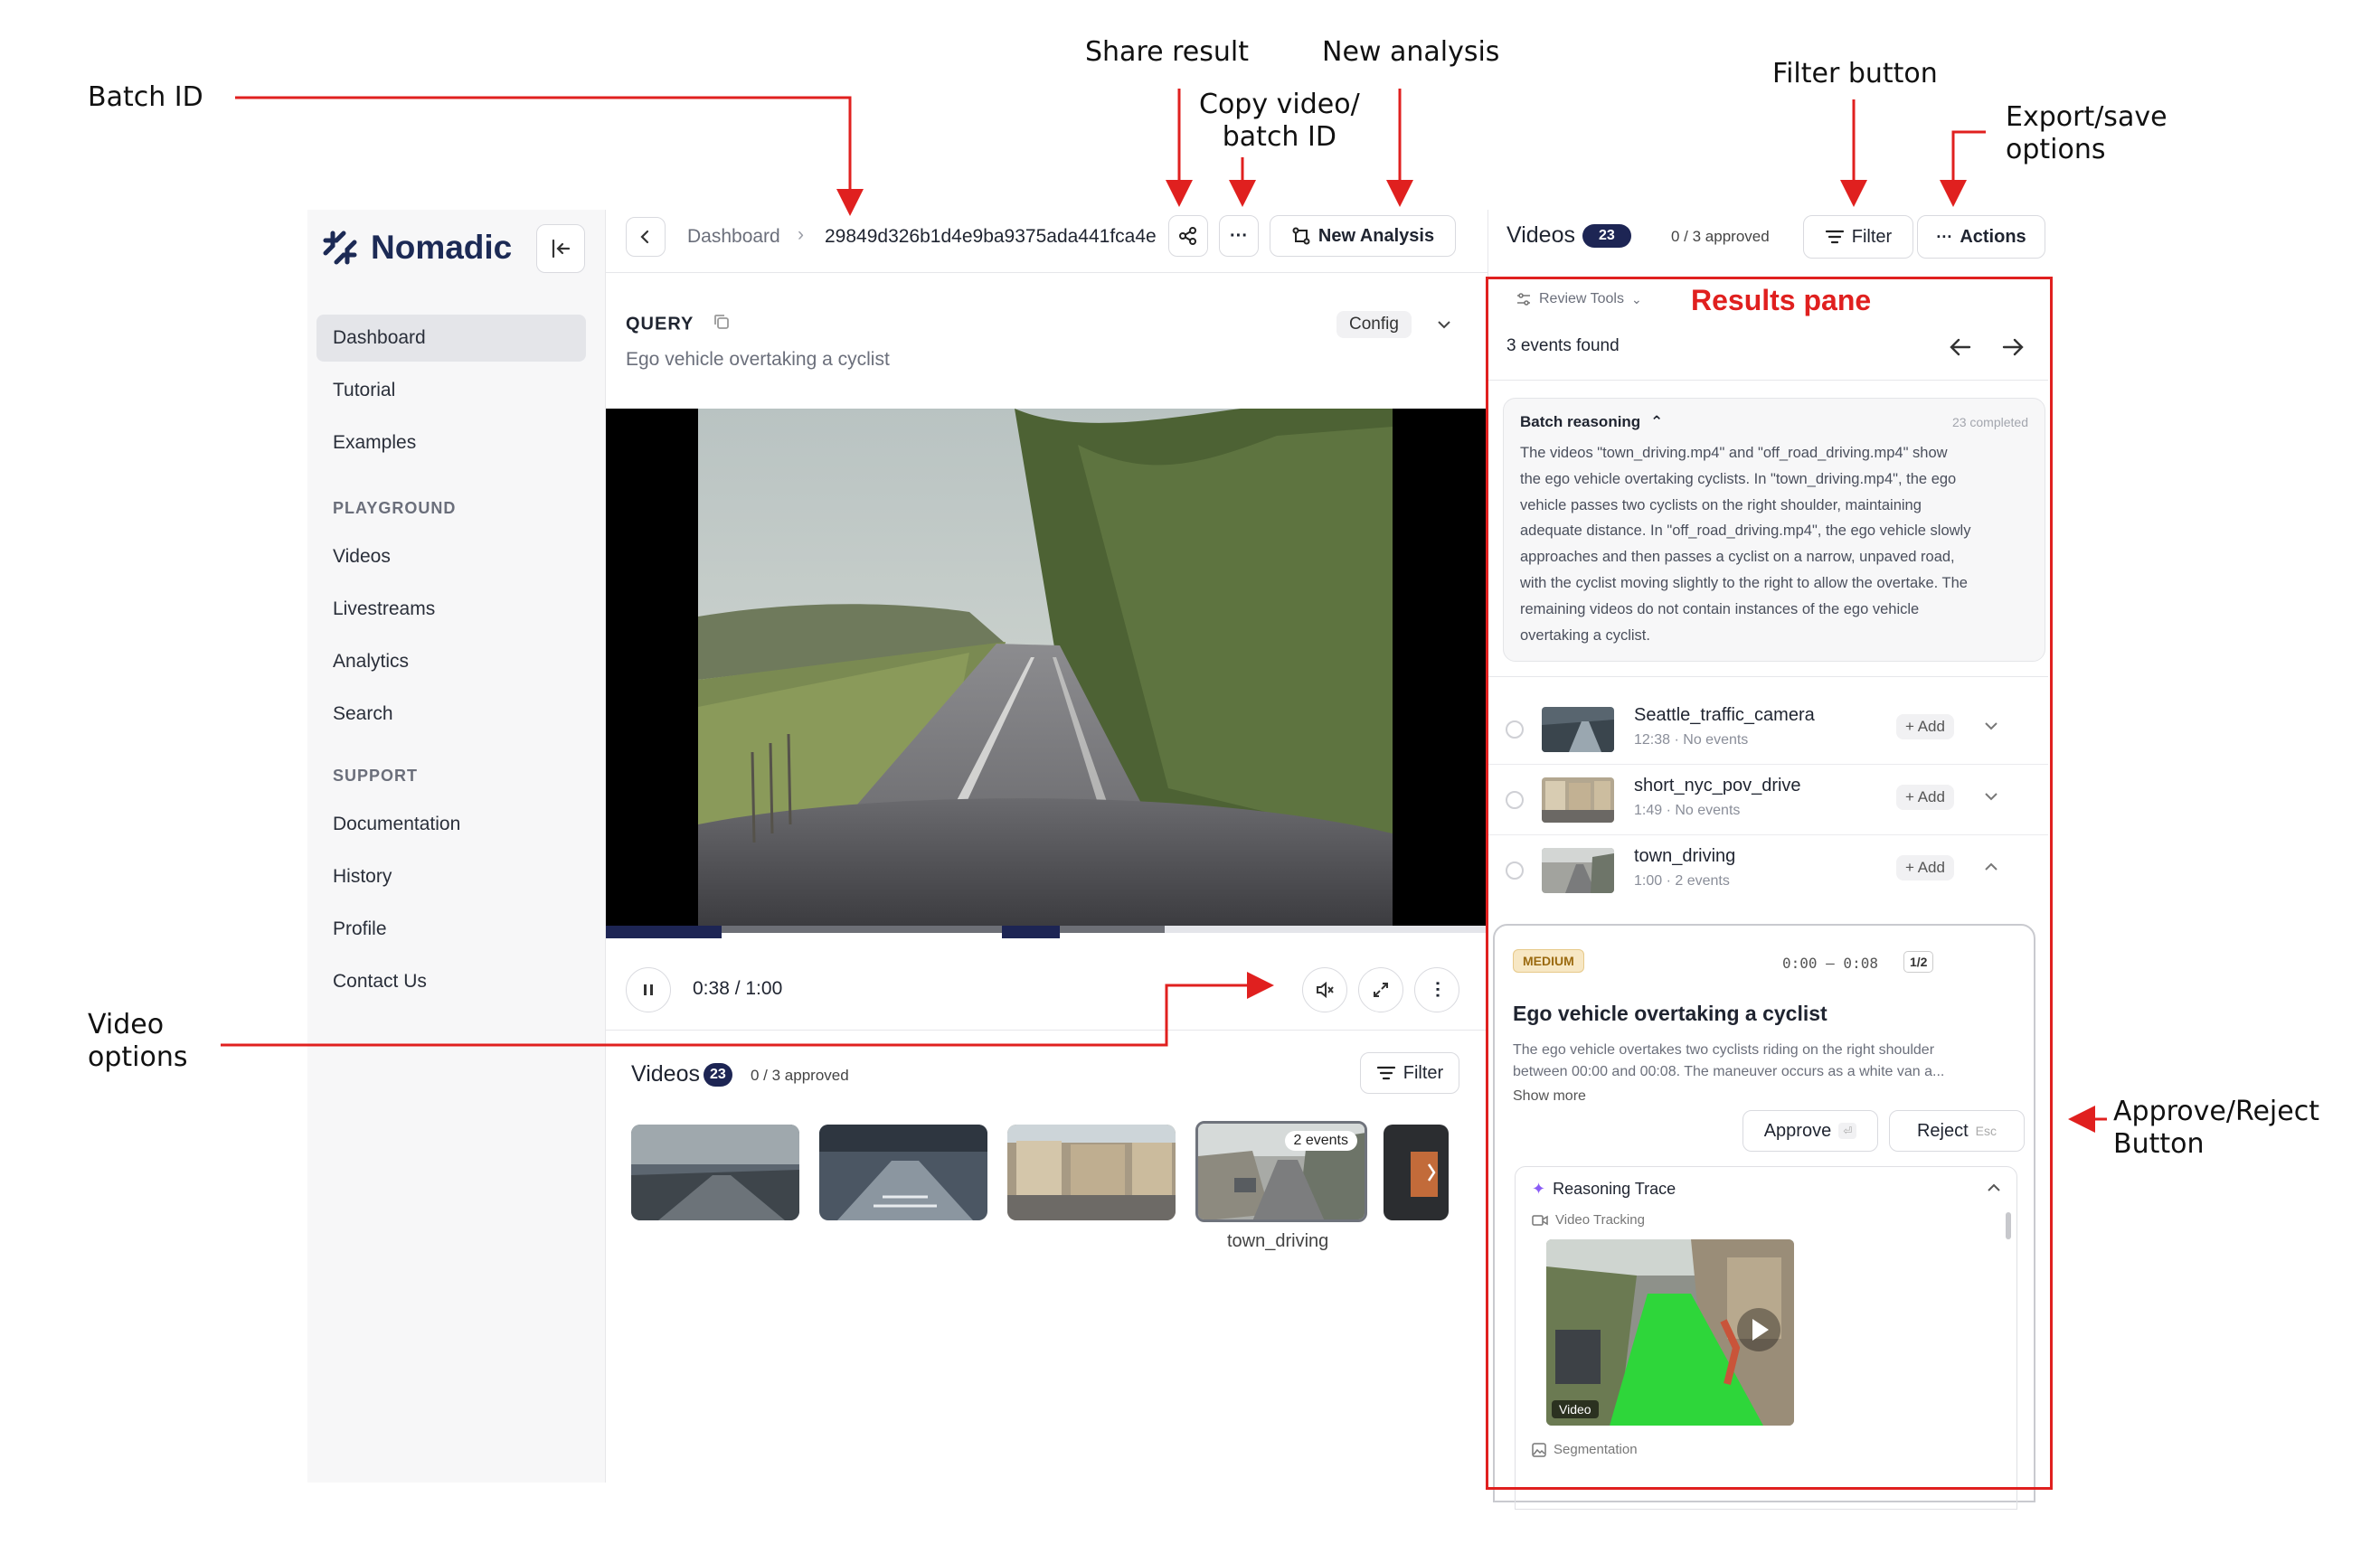 The height and width of the screenshot is (1544, 2380). I want to click on annotation-video-options: Video options, so click(138, 1041).